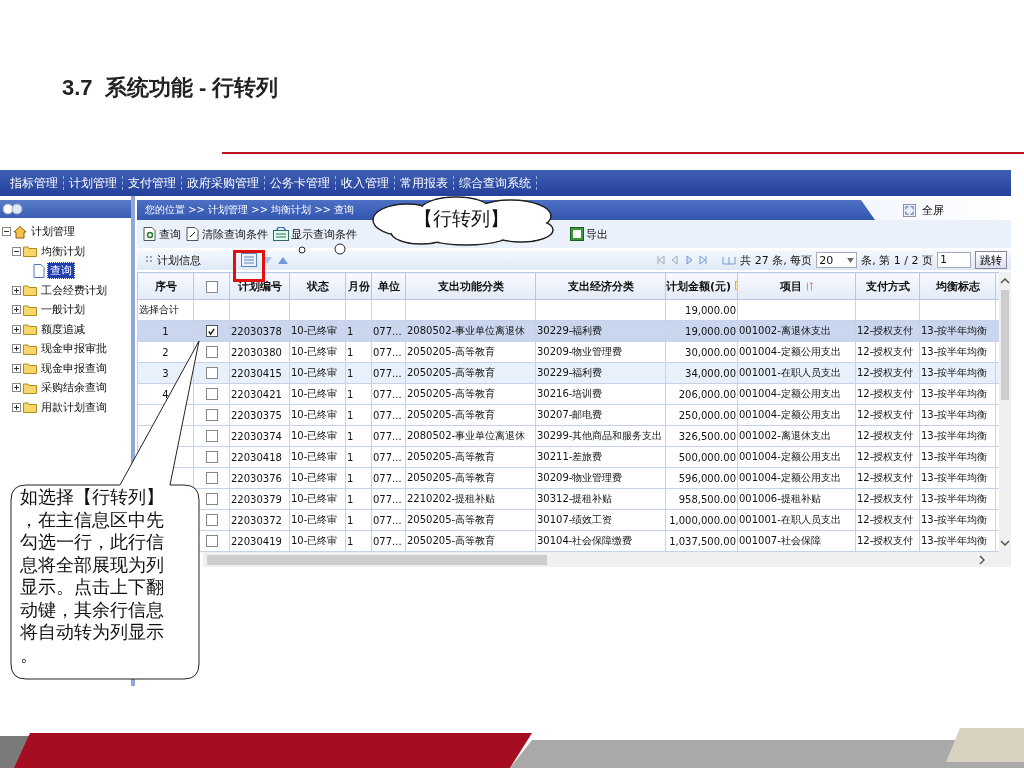 The image size is (1024, 768). Describe the element at coordinates (152, 183) in the screenshot. I see `menu-item: 支付管理` at that location.